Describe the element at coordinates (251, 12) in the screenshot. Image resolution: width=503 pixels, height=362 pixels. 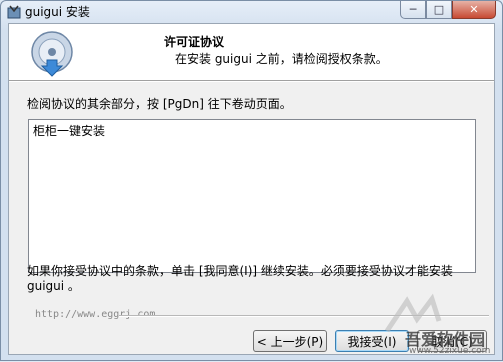
I see `title-bar: guigui 安装 ─ □ ✕` at that location.